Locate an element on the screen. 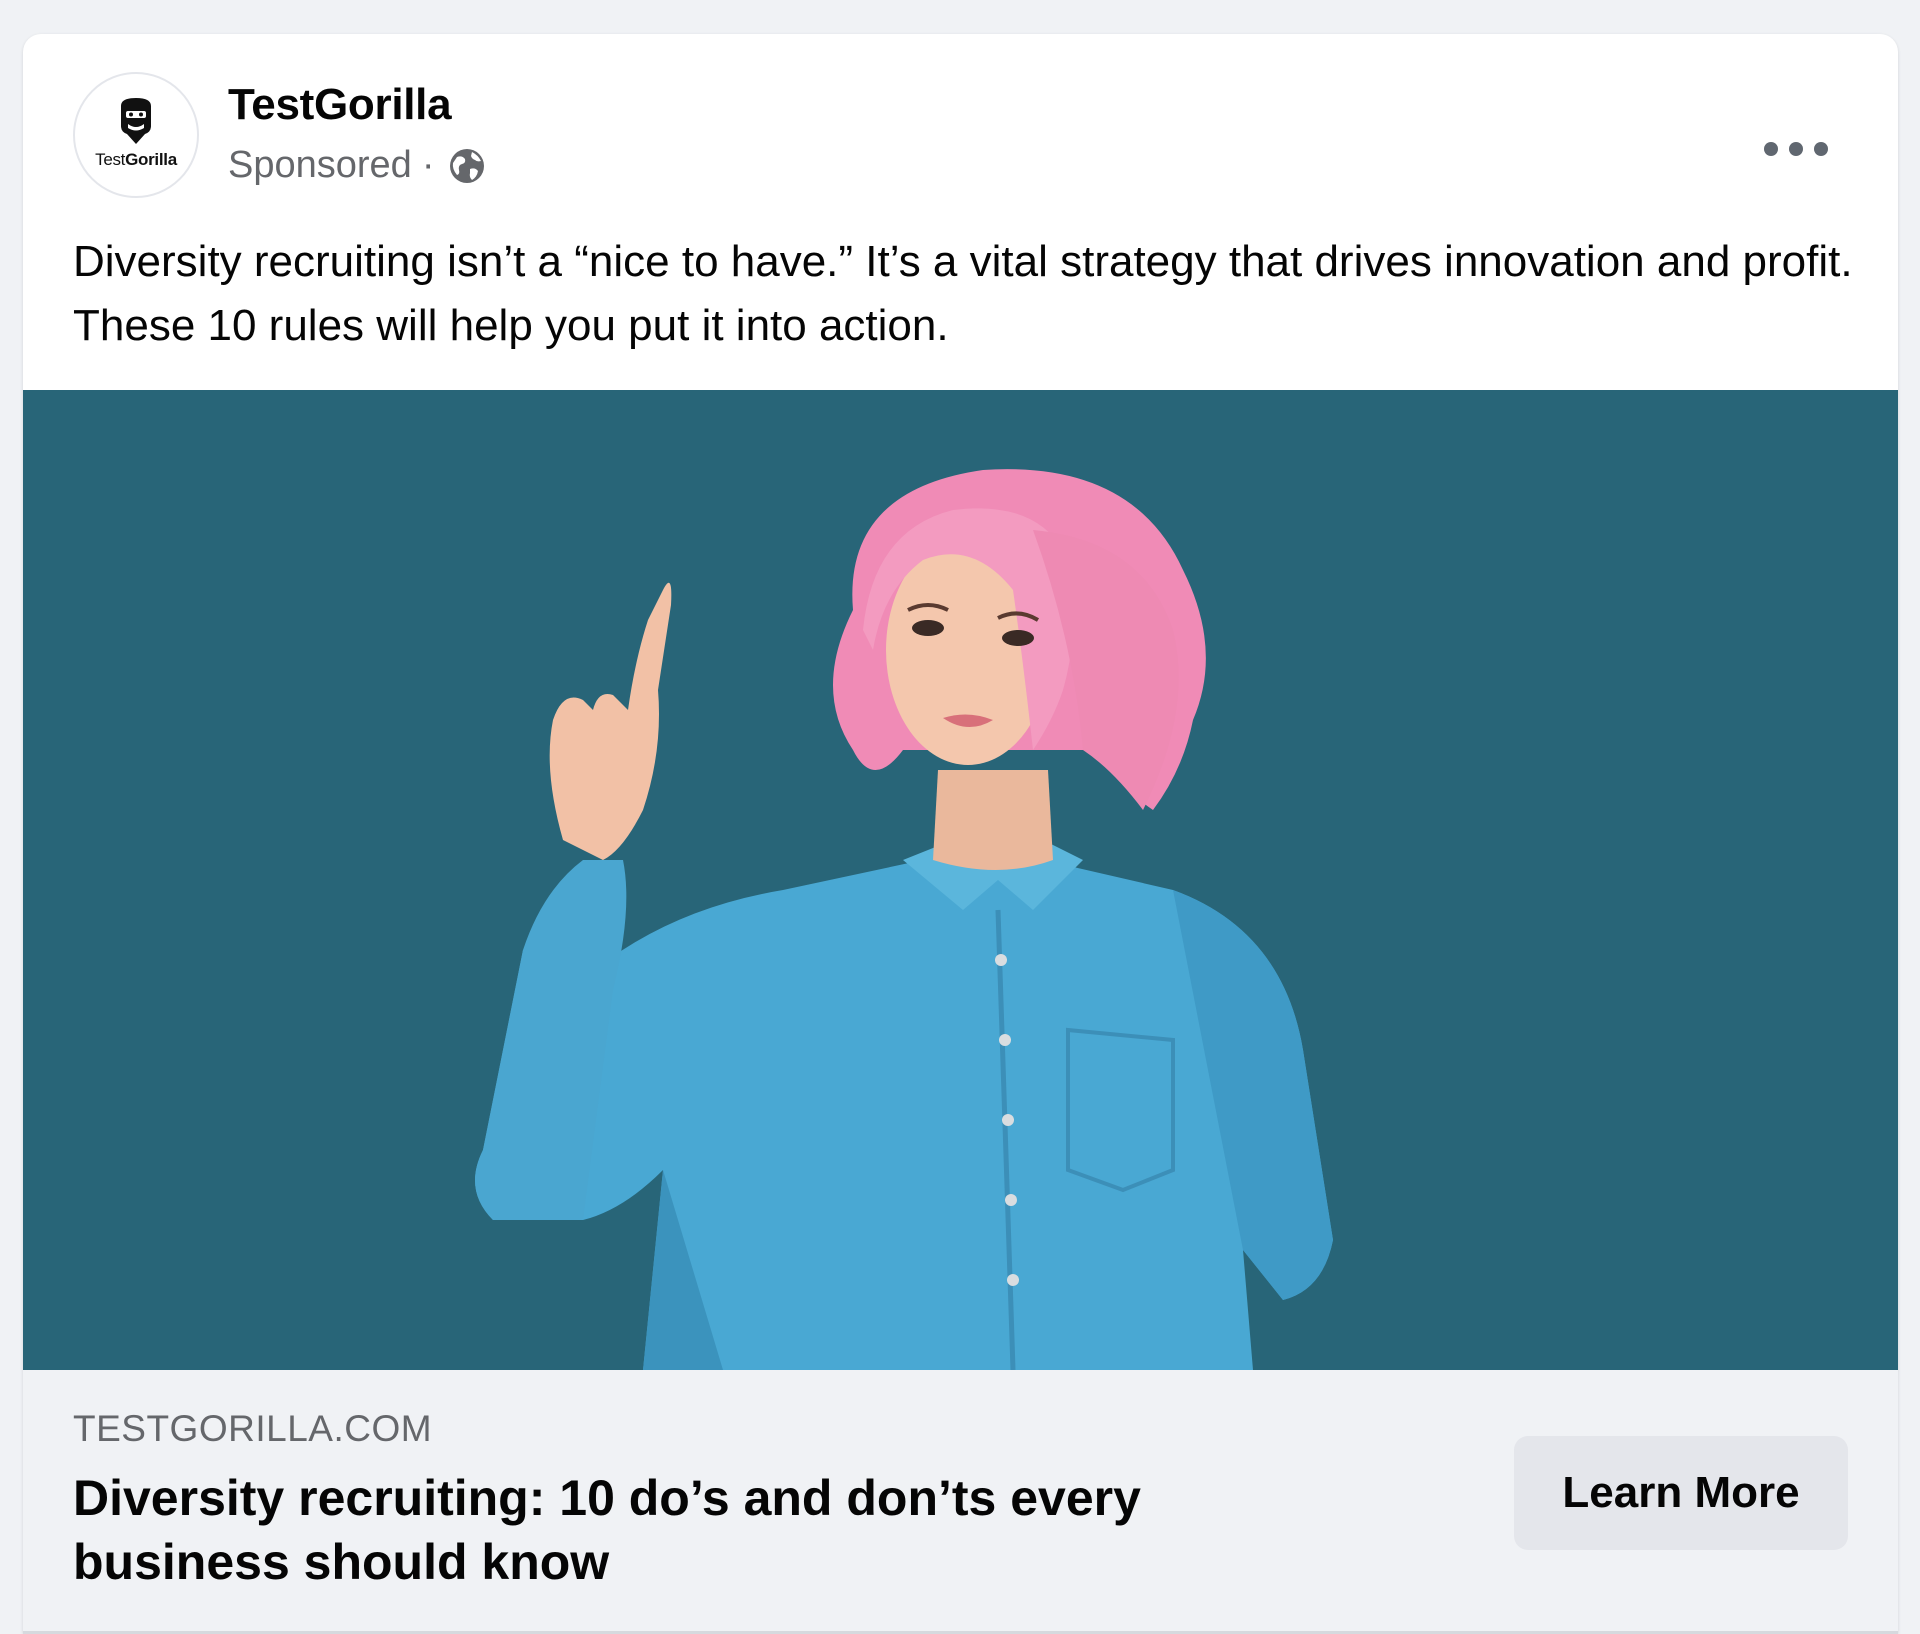 This screenshot has width=1920, height=1634. learn-more-button: Learn More is located at coordinates (1681, 1493).